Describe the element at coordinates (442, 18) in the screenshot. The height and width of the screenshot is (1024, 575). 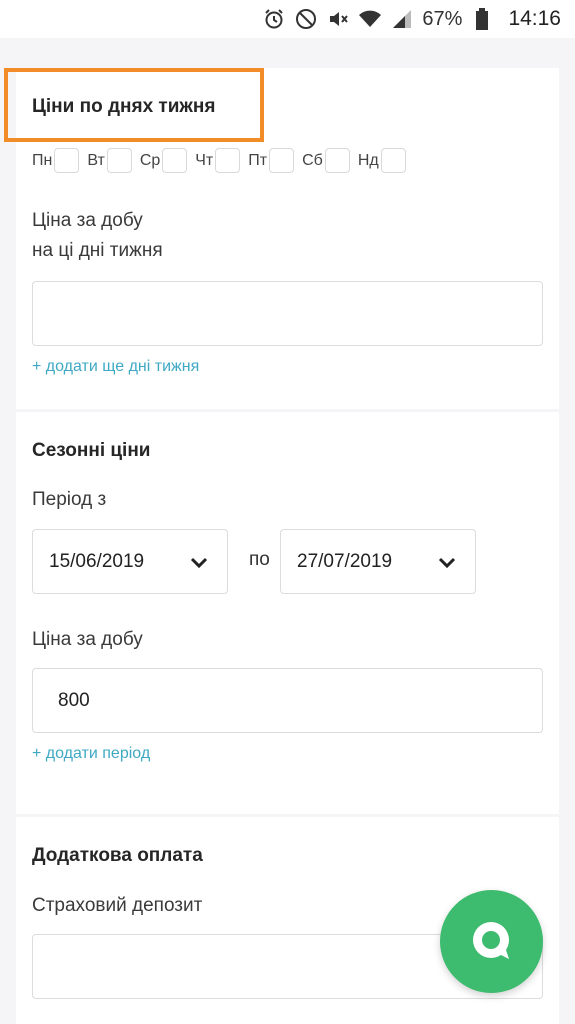
I see `battery-percent: 67%` at that location.